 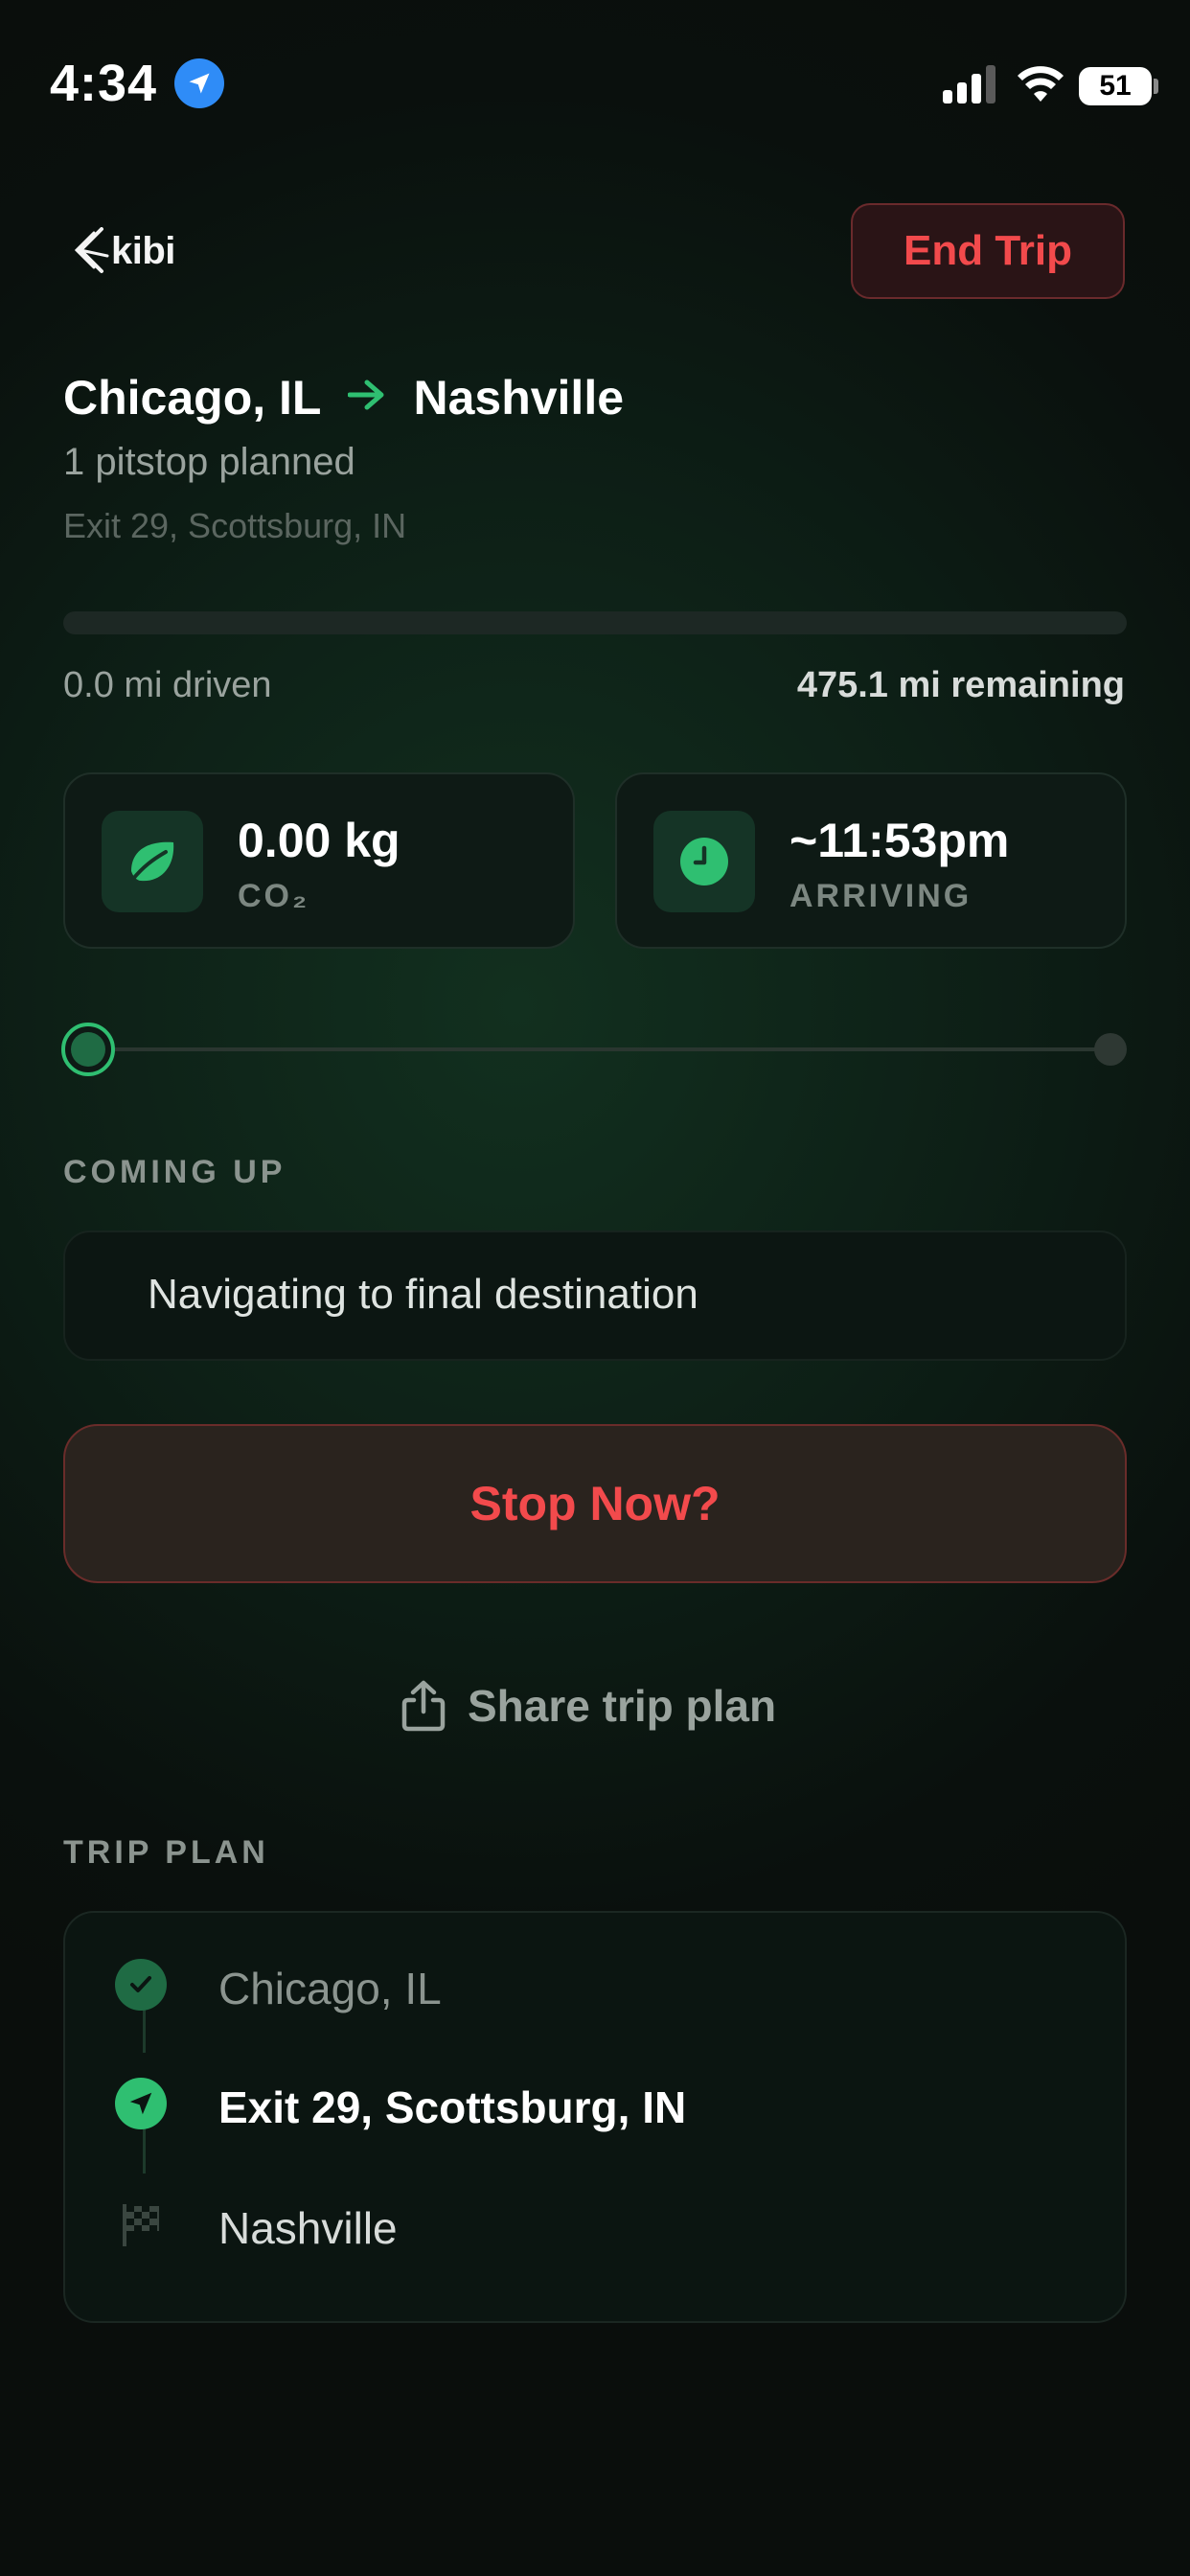 I want to click on arrival-time: ~11:53pm, so click(x=900, y=840).